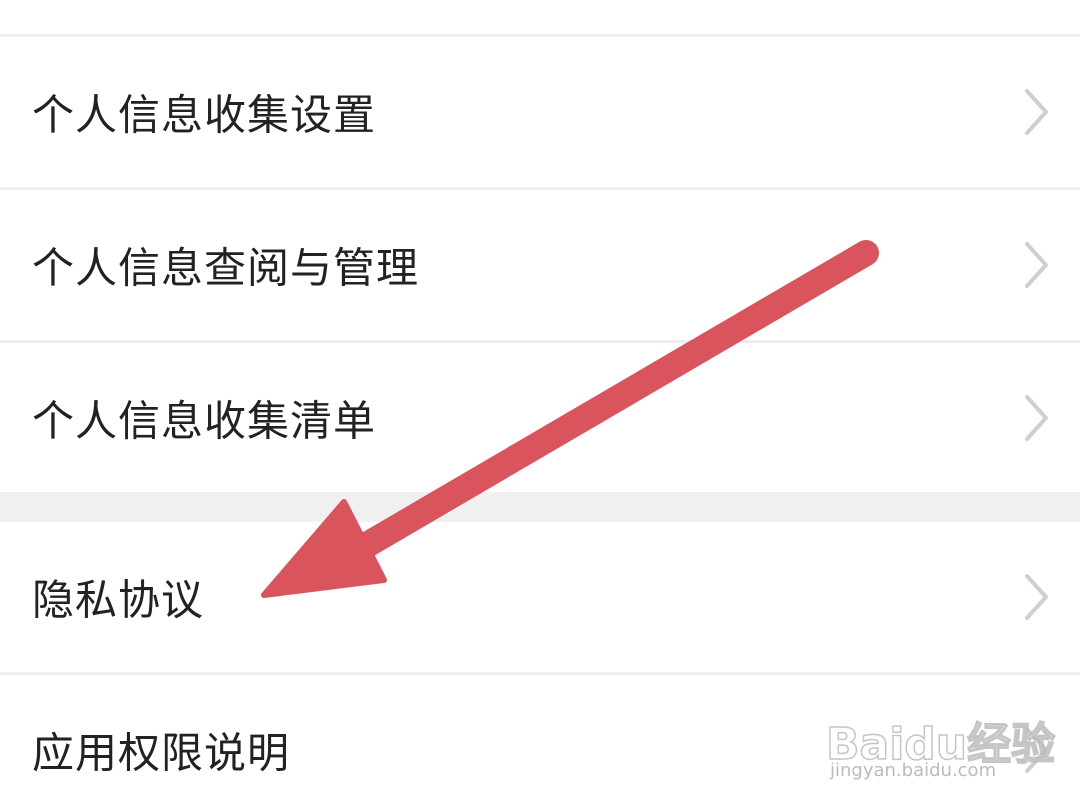 The width and height of the screenshot is (1080, 812). What do you see at coordinates (204, 115) in the screenshot?
I see `settings-item-label: 个人信息收集设置` at bounding box center [204, 115].